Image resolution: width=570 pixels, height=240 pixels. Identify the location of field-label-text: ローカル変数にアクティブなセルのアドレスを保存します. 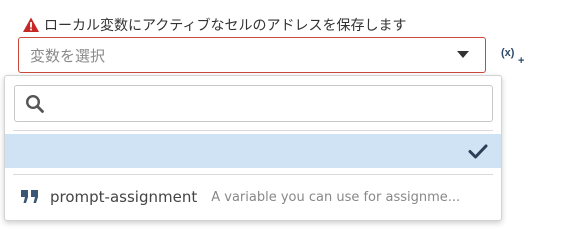
(225, 26).